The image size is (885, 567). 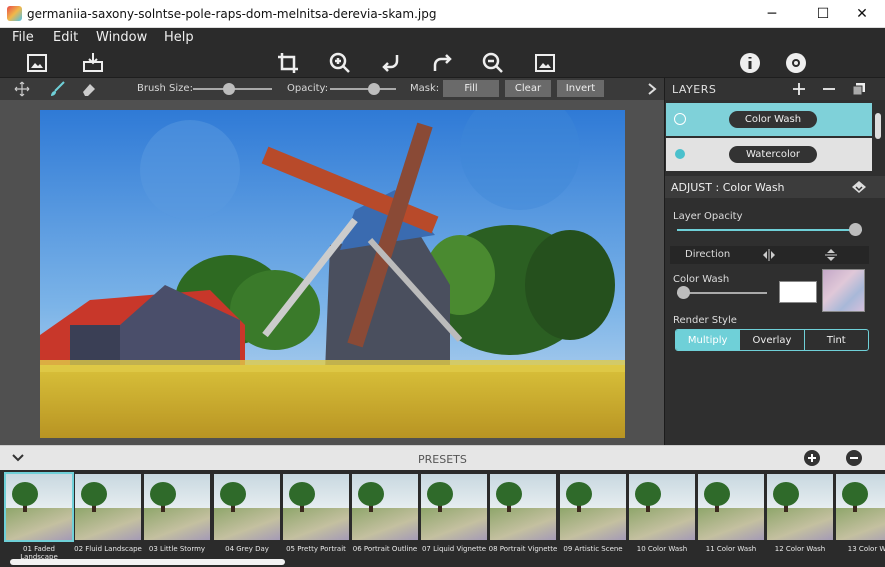 I want to click on preset-name: 05 Pretty Portrait, so click(x=316, y=549).